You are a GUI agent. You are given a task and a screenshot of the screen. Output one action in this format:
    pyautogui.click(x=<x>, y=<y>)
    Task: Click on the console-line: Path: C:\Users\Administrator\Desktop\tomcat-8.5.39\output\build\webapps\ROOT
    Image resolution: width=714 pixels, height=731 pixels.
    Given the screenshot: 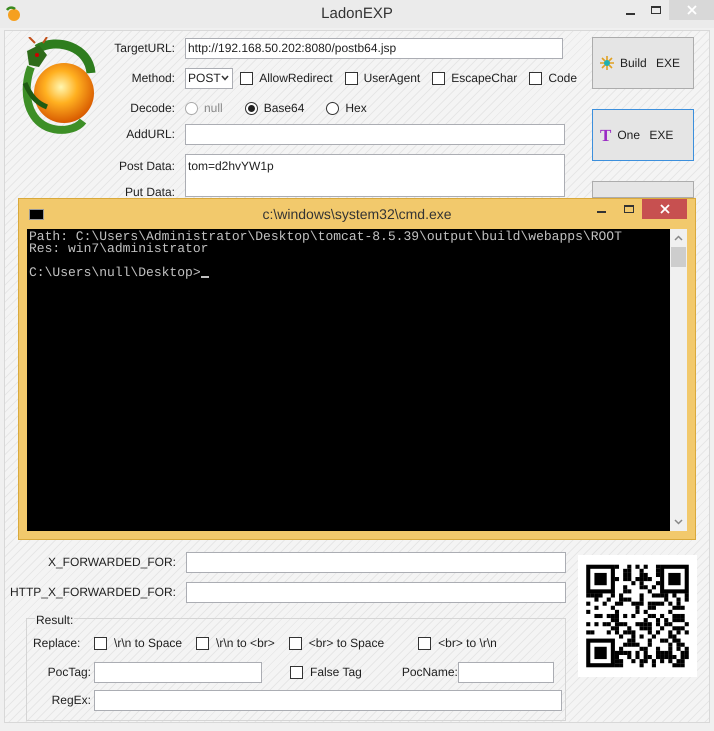 What is the action you would take?
    pyautogui.click(x=325, y=236)
    